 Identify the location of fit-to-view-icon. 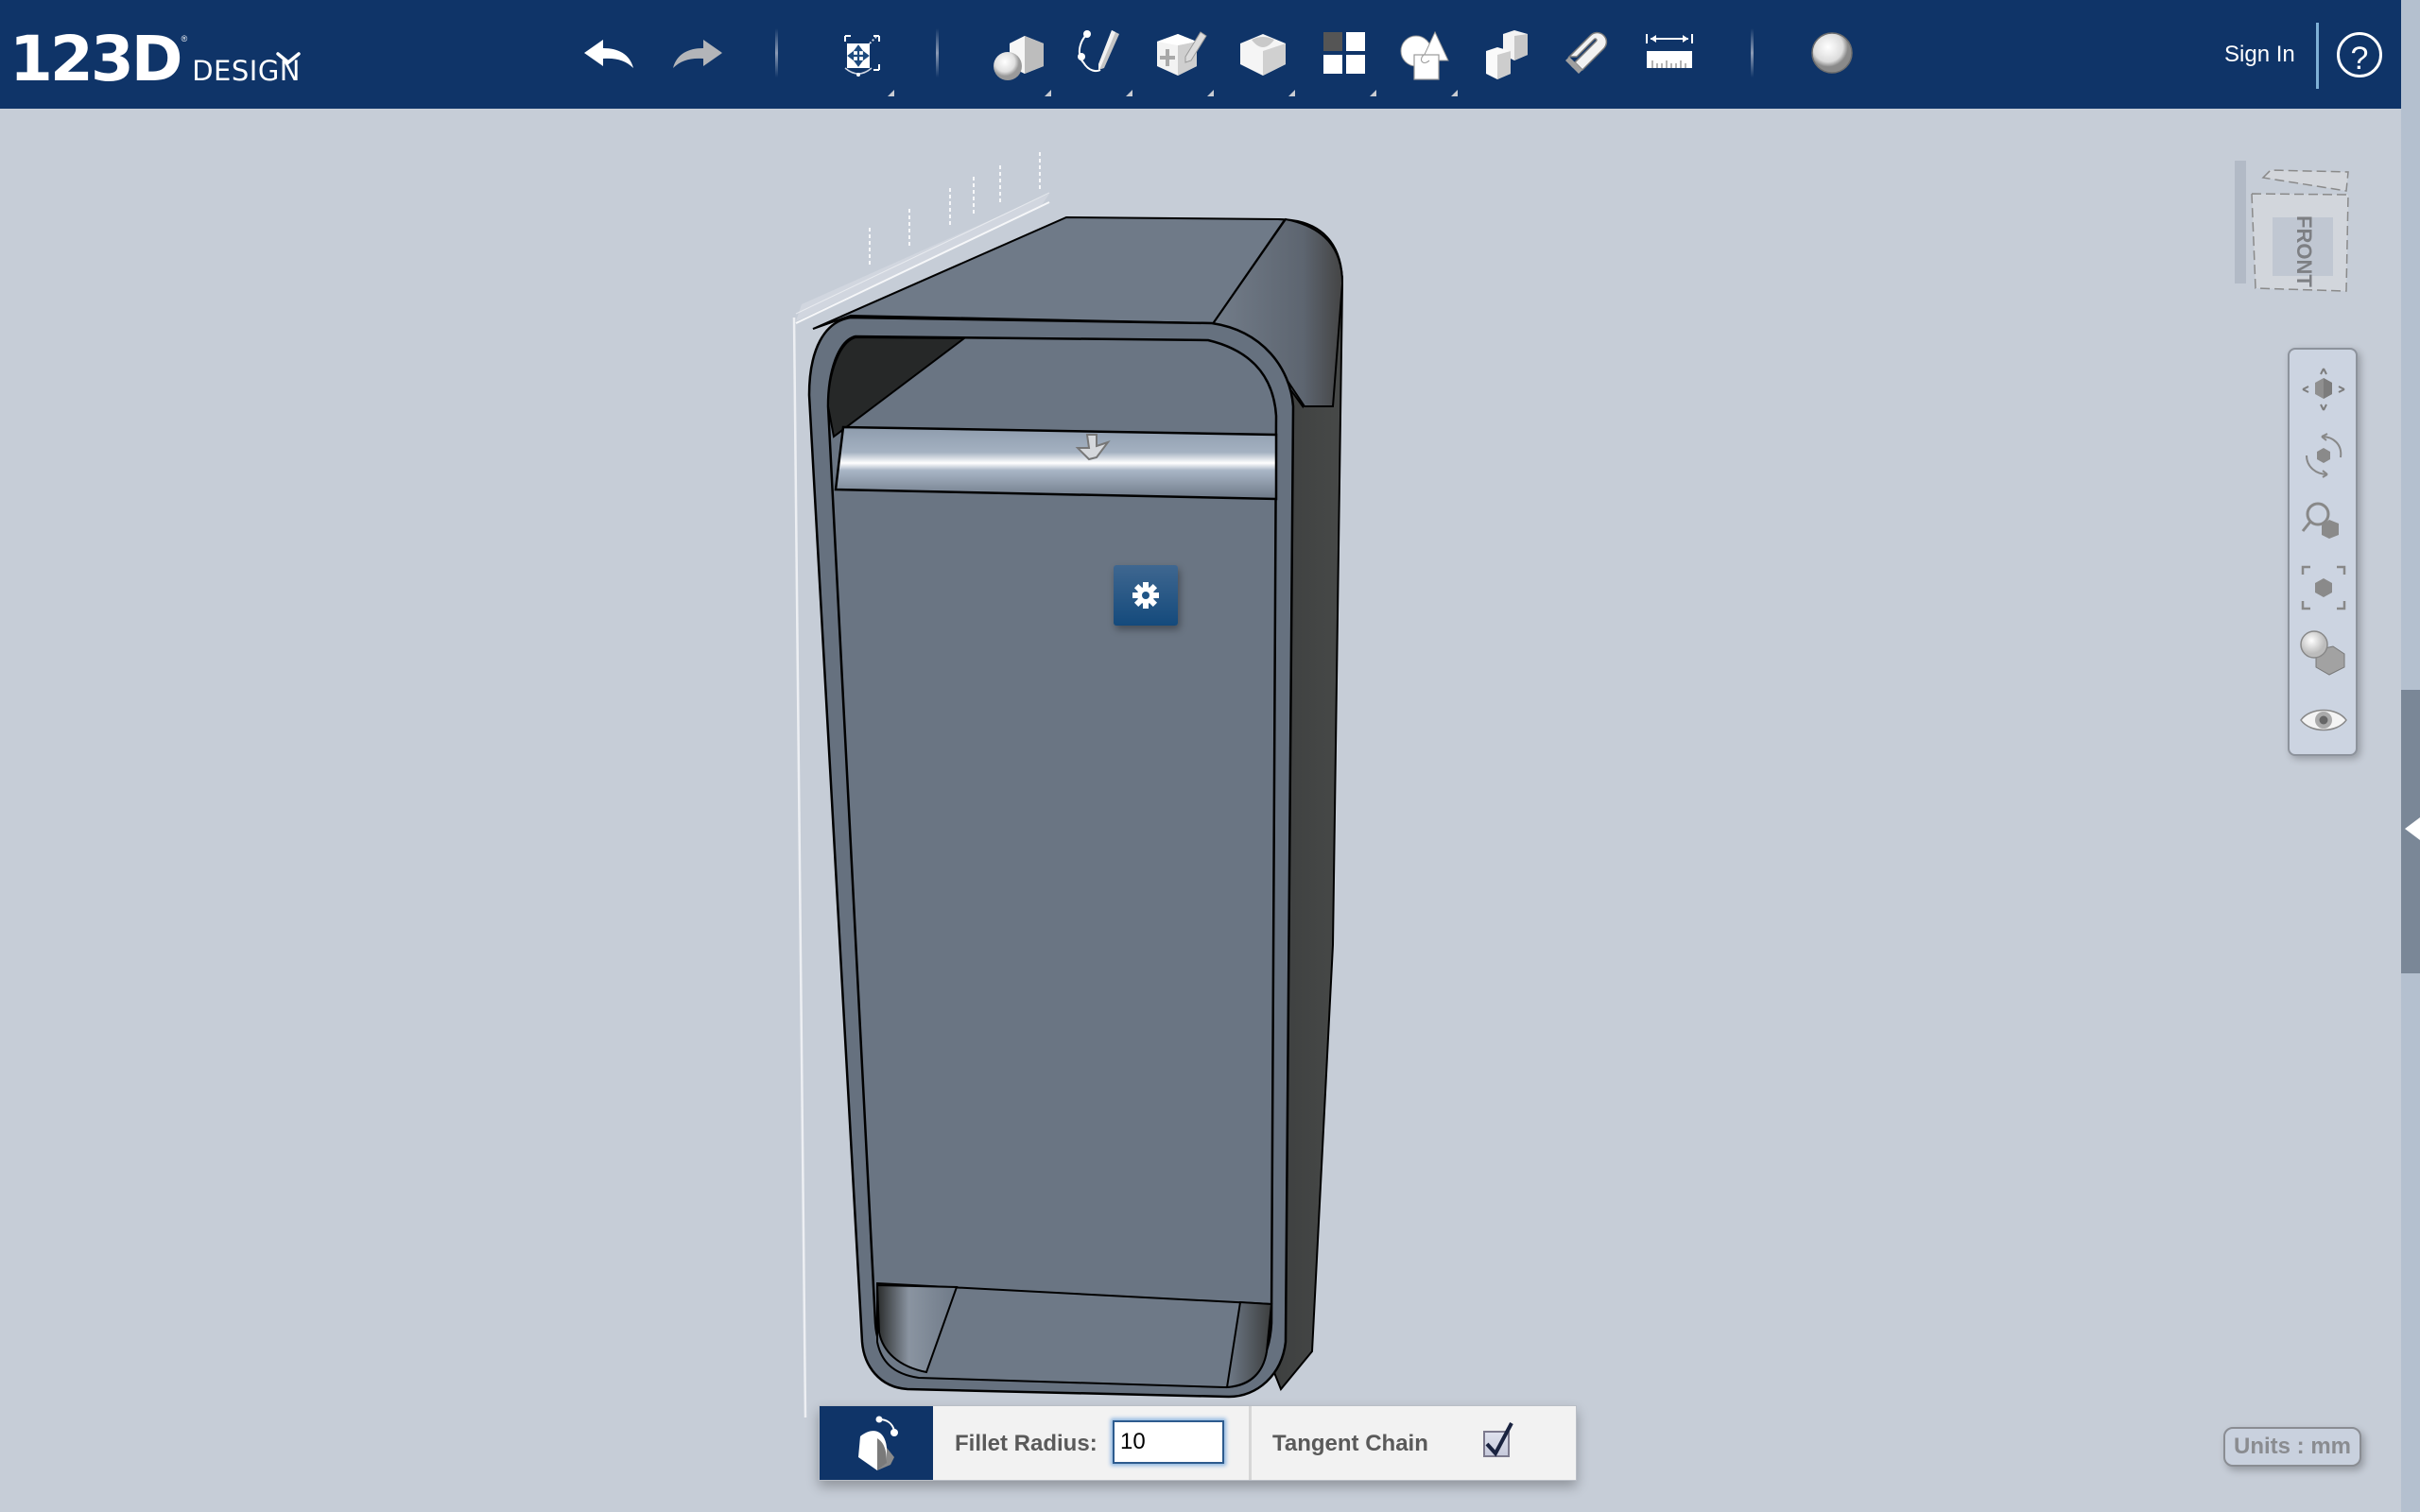
(2323, 587).